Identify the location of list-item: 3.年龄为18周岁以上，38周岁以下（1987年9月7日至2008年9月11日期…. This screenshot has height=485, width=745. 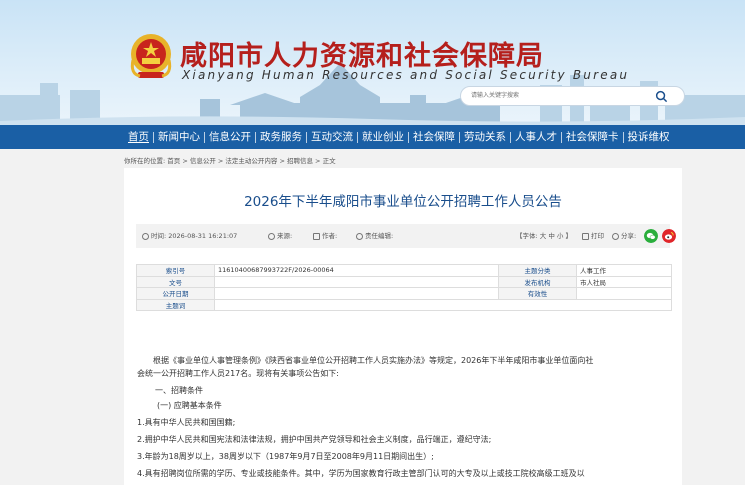
(285, 456).